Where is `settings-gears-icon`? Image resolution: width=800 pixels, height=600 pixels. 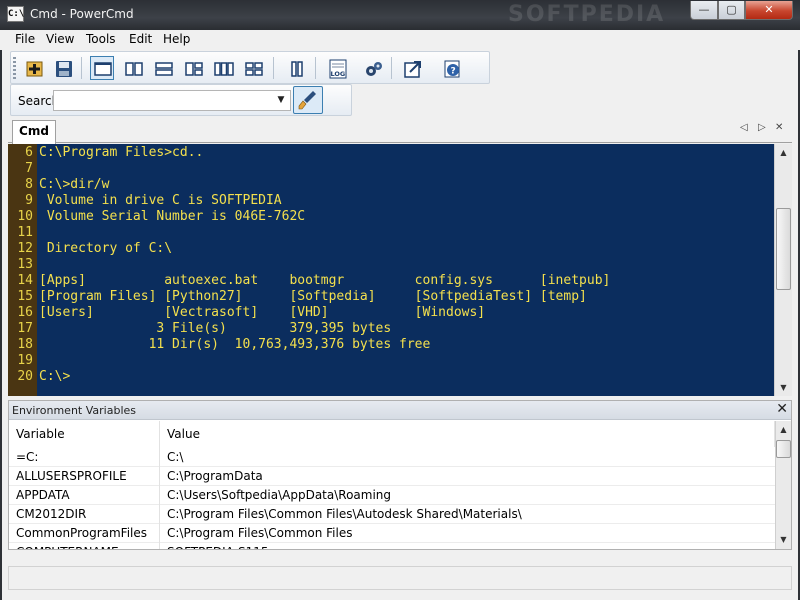 settings-gears-icon is located at coordinates (373, 68).